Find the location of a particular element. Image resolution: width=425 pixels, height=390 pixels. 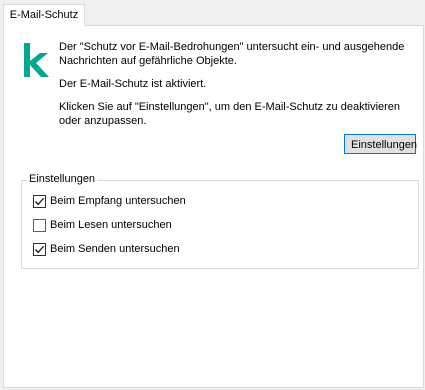

option-scan-on-receive: Beim Empfang untersuchen is located at coordinates (109, 201).